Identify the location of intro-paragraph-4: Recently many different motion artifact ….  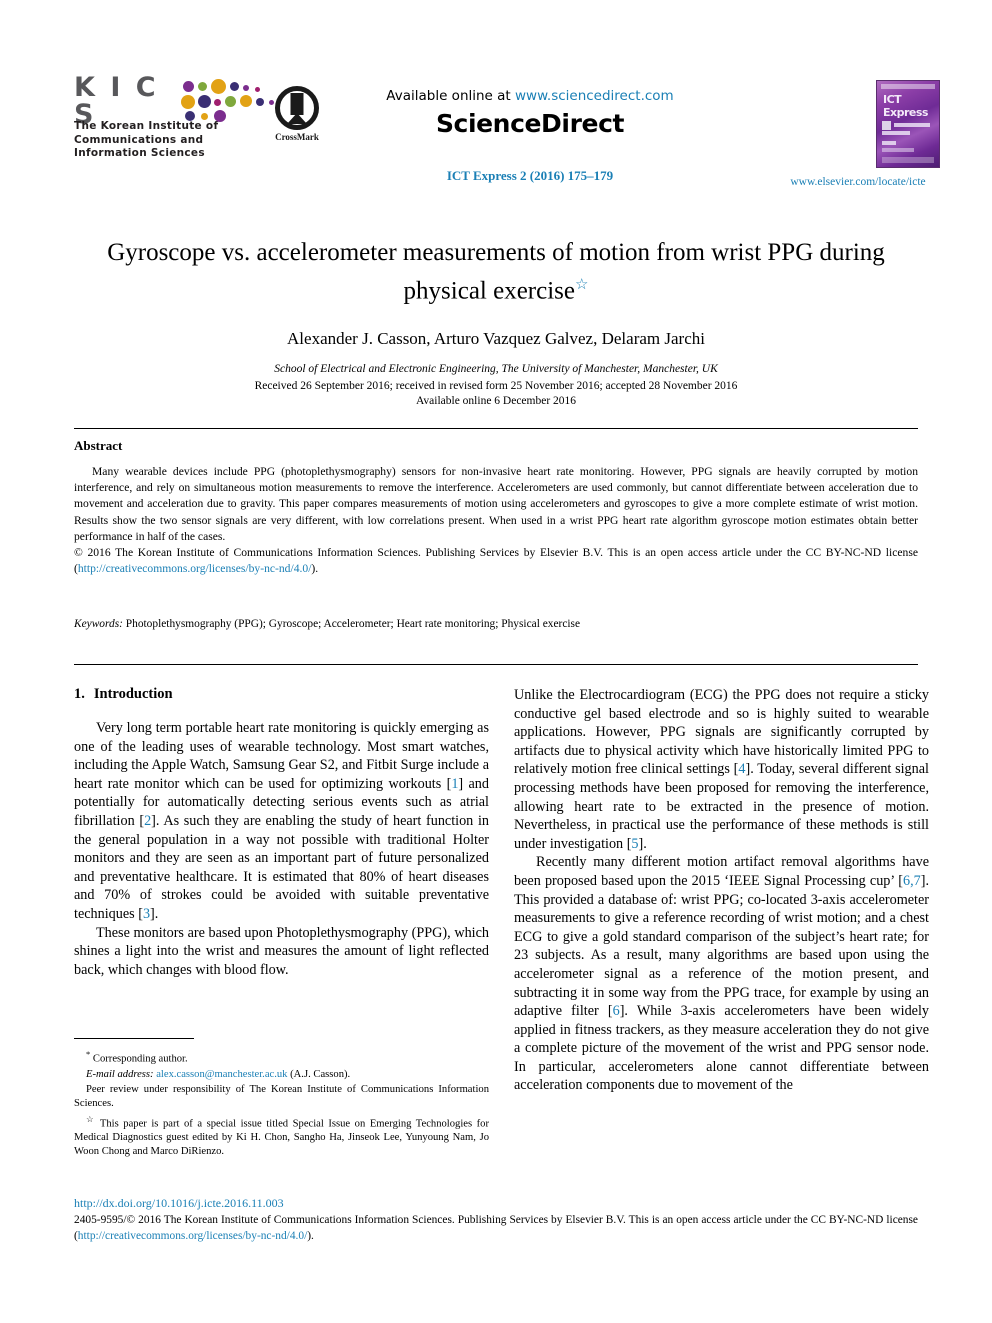
(721, 974).